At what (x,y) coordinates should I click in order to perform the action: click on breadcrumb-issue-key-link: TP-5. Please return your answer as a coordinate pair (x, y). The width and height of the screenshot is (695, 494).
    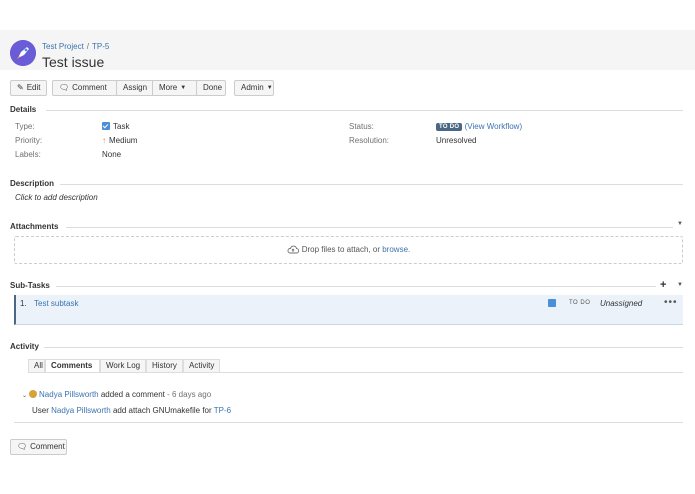
    Looking at the image, I should click on (100, 46).